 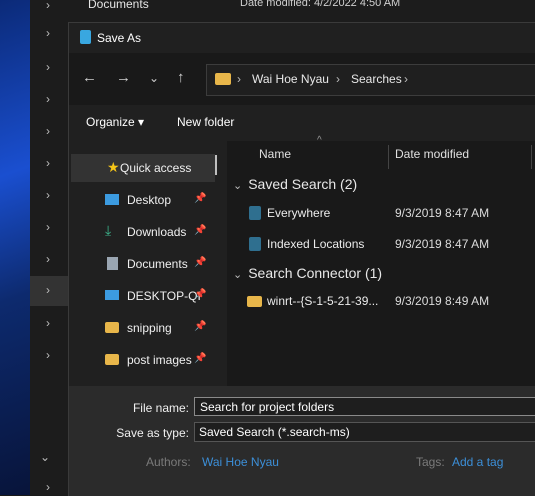 What do you see at coordinates (316, 244) in the screenshot?
I see `file-name: Indexed Locations` at bounding box center [316, 244].